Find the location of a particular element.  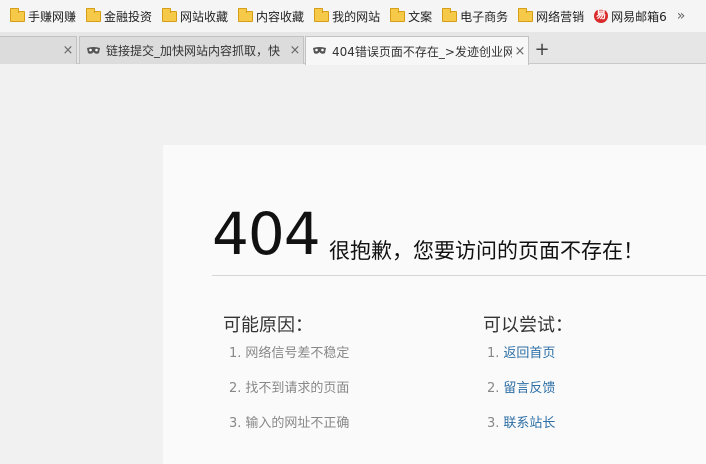

error-message: 很抱歉，您要访问的页面不存在！ is located at coordinates (486, 251).